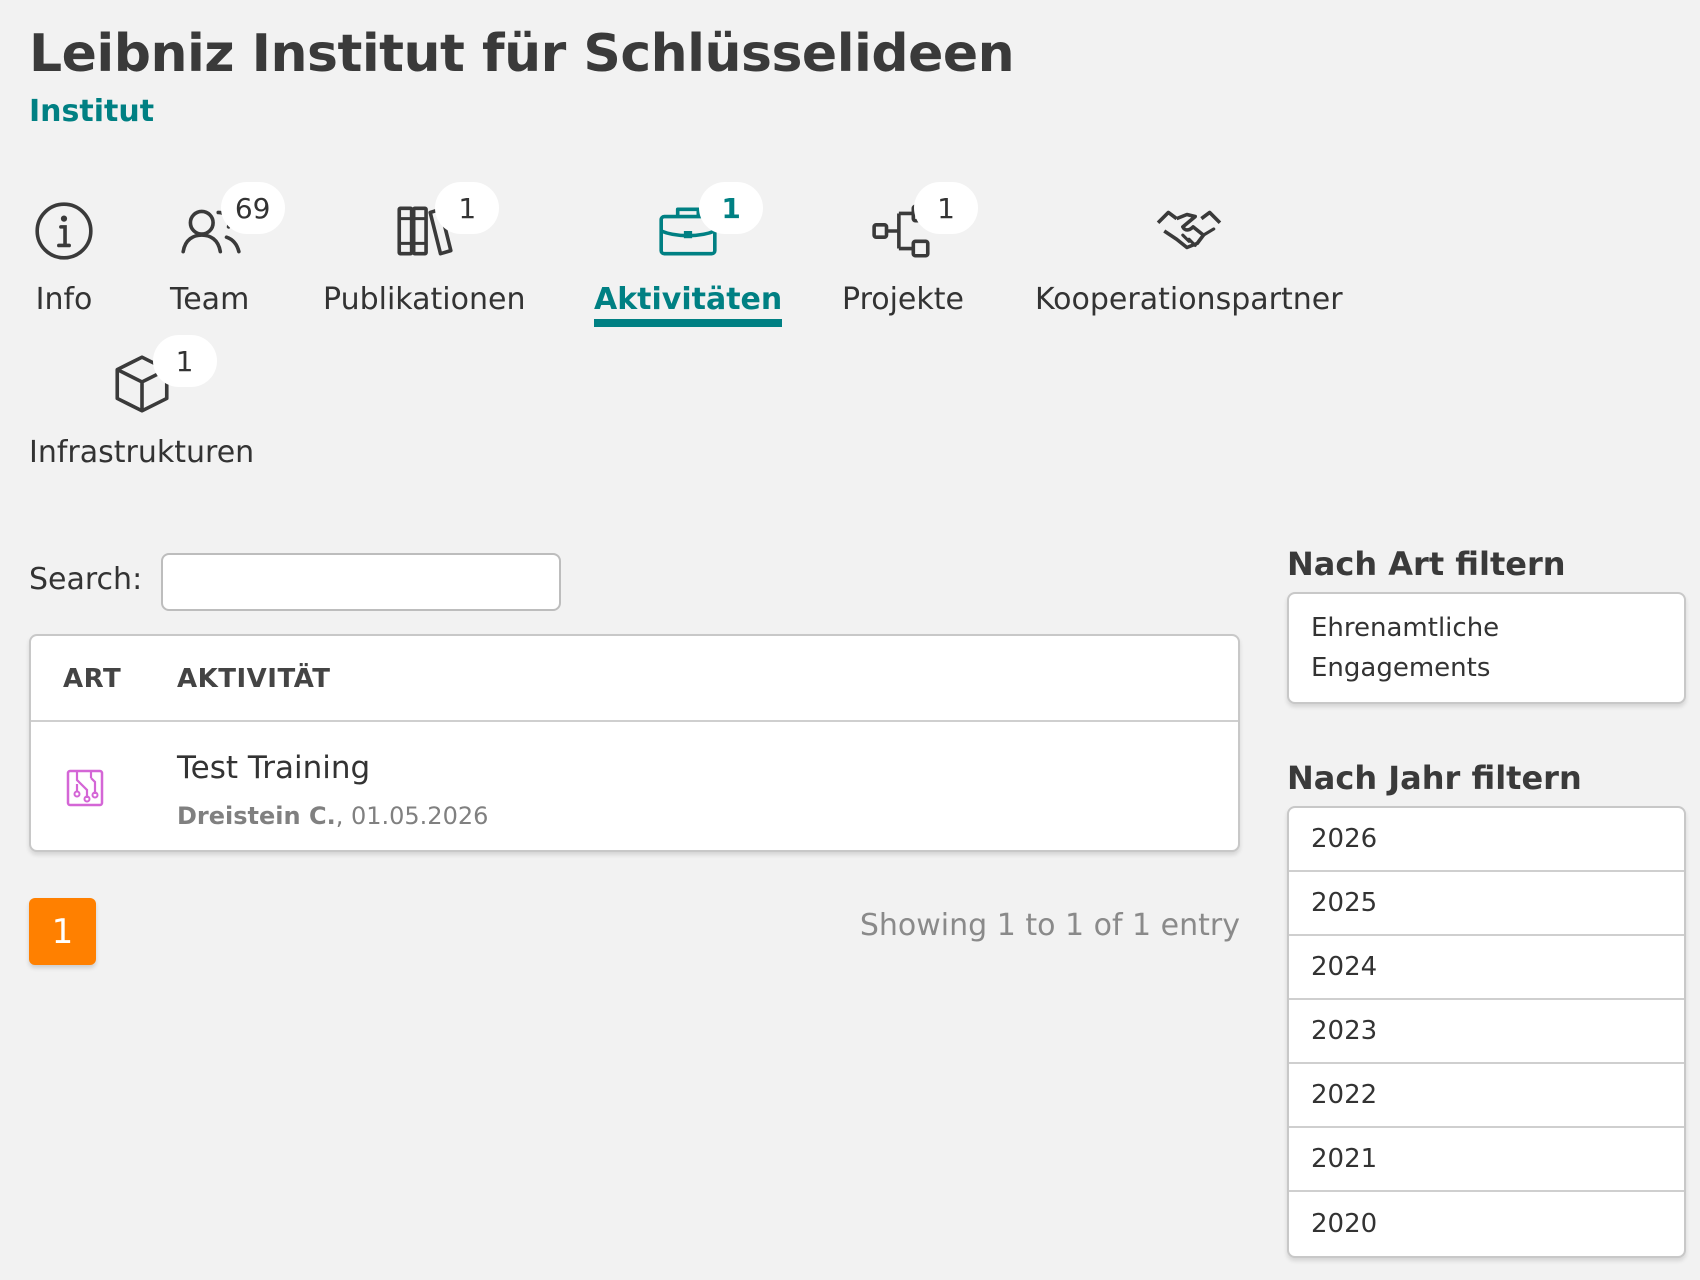  Describe the element at coordinates (1434, 778) in the screenshot. I see `filter-year-heading: Nach Jahr filtern` at that location.